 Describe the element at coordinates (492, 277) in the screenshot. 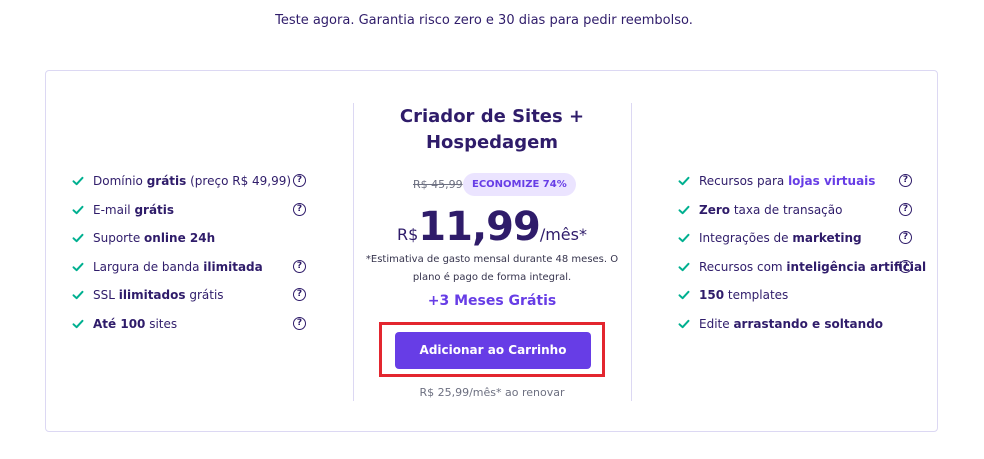

I see `estimate-line2: plano é pago de forma integral.` at that location.